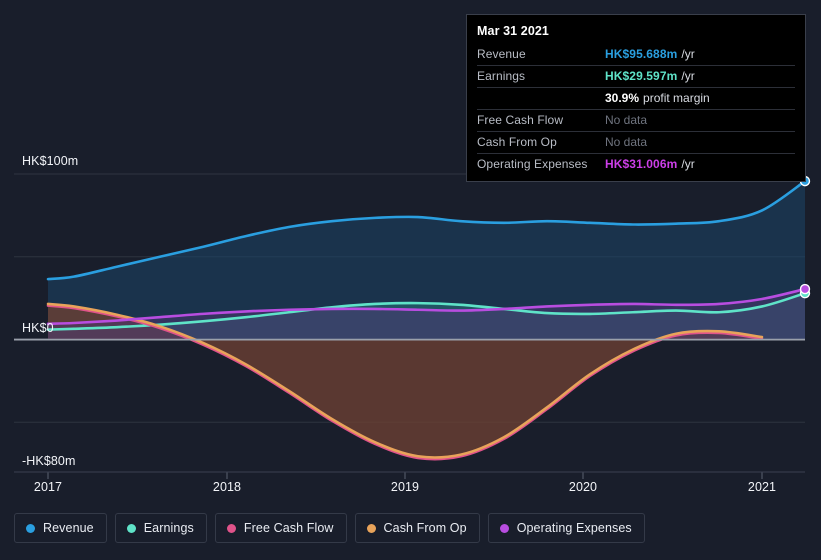 This screenshot has height=560, width=821. I want to click on x-axis-label-2019: 2019, so click(405, 487).